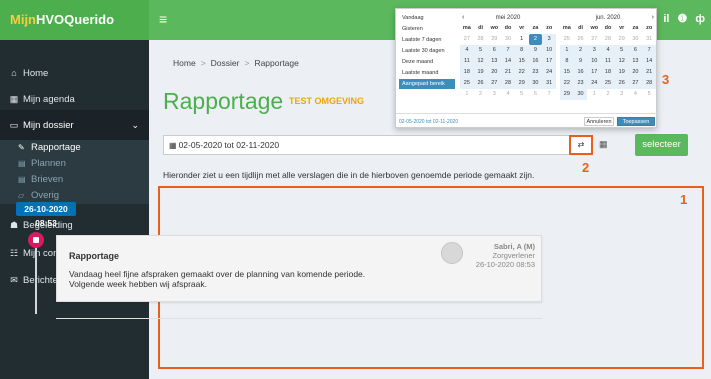 Image resolution: width=711 pixels, height=379 pixels. What do you see at coordinates (427, 84) in the screenshot?
I see `range-custom: Aangepast bereik` at bounding box center [427, 84].